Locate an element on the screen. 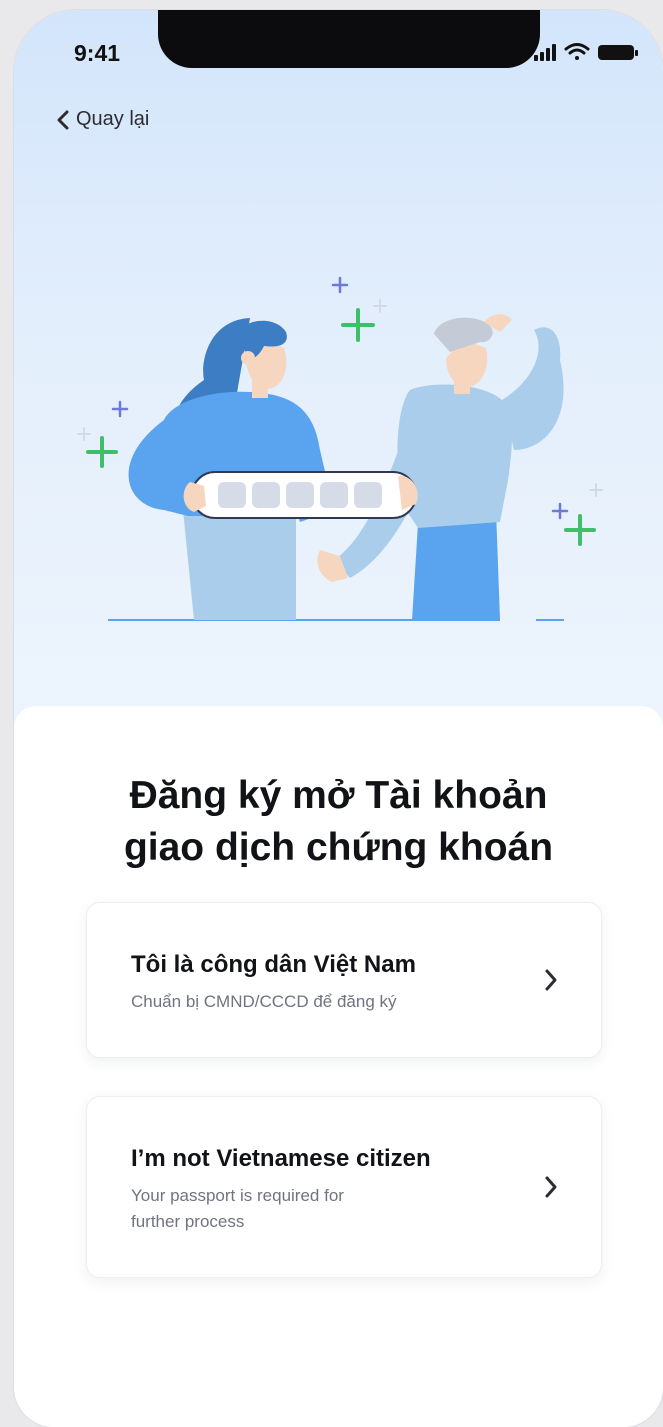 The image size is (663, 1427). chevron-left-icon is located at coordinates (63, 119).